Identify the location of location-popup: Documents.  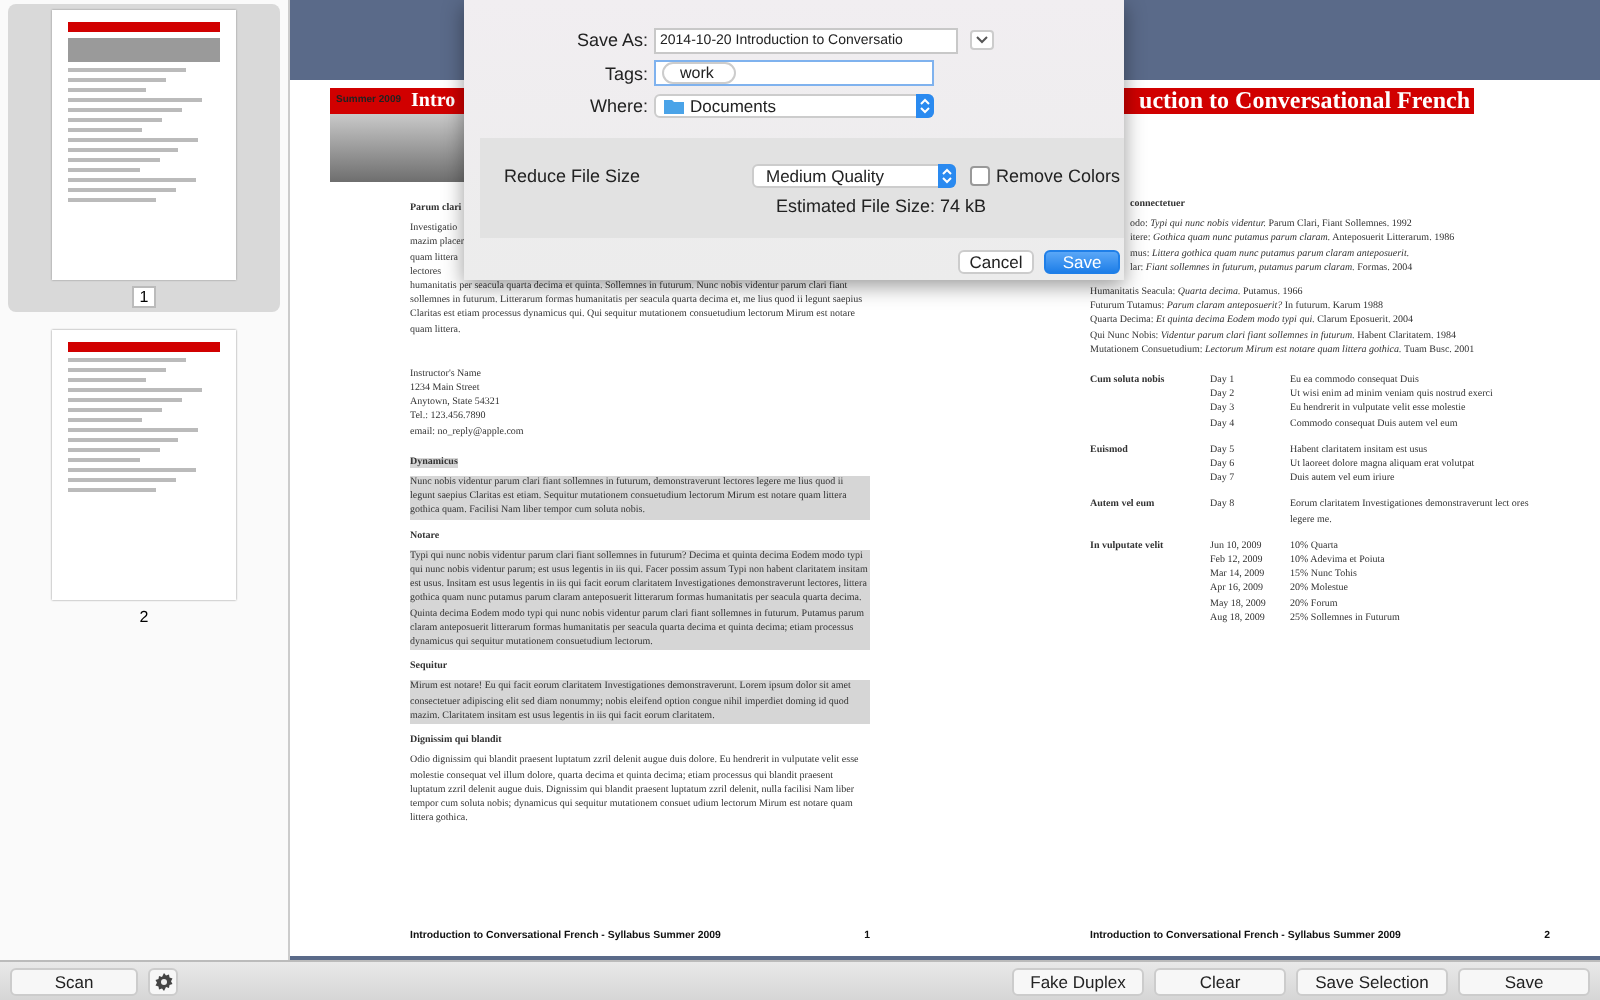
(794, 106).